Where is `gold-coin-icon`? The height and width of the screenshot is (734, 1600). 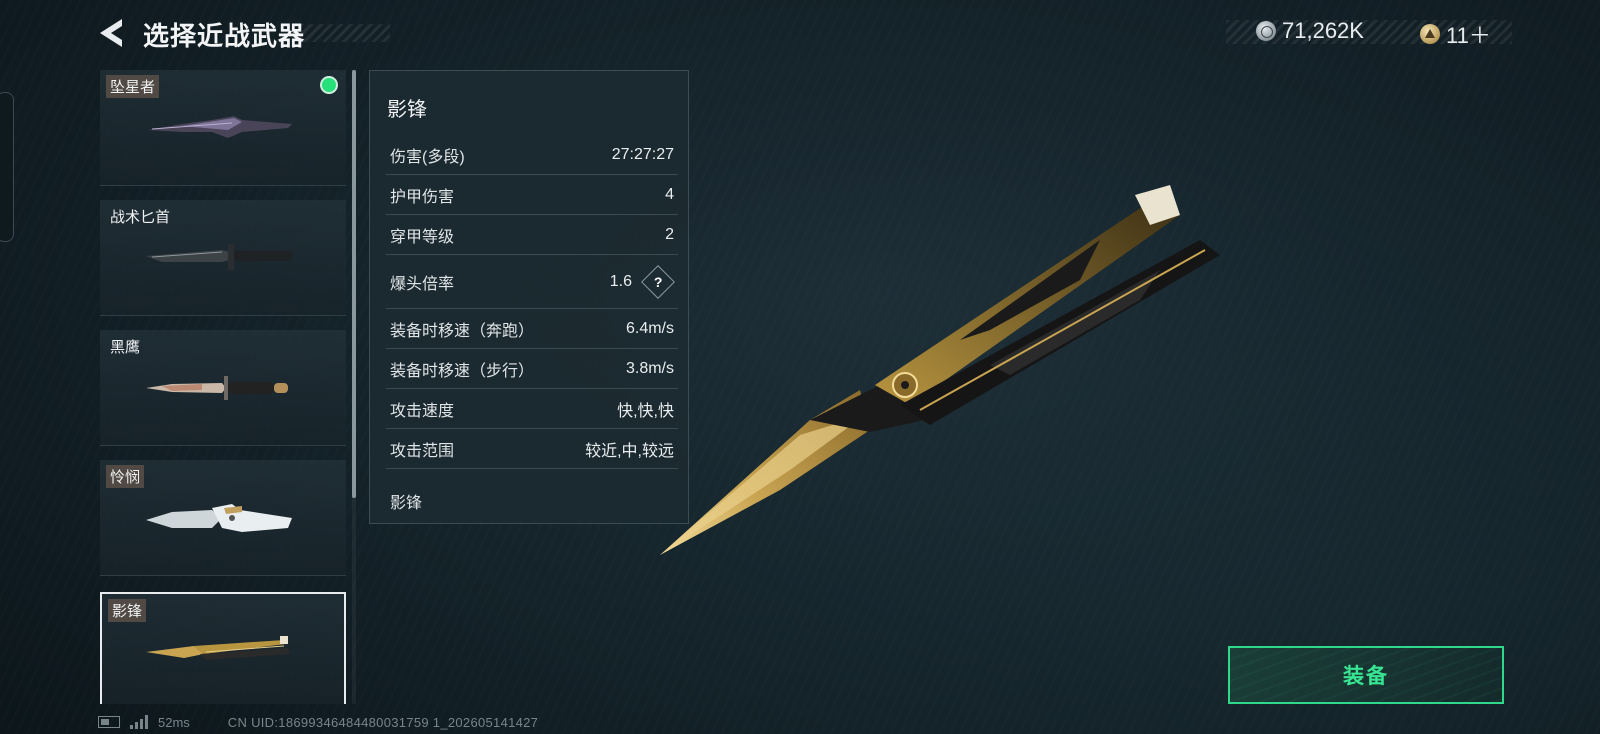 gold-coin-icon is located at coordinates (1430, 34).